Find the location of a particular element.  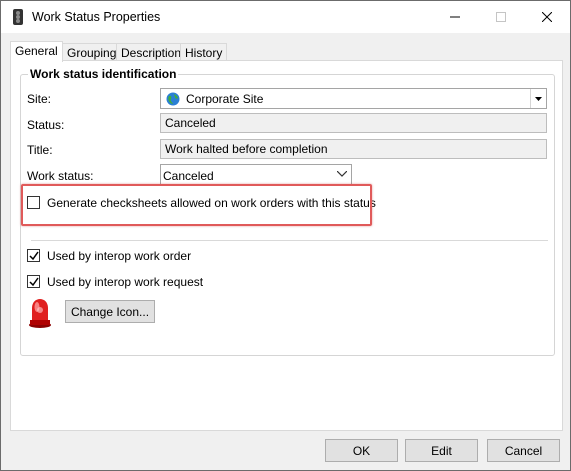

minimize-button is located at coordinates (455, 17).